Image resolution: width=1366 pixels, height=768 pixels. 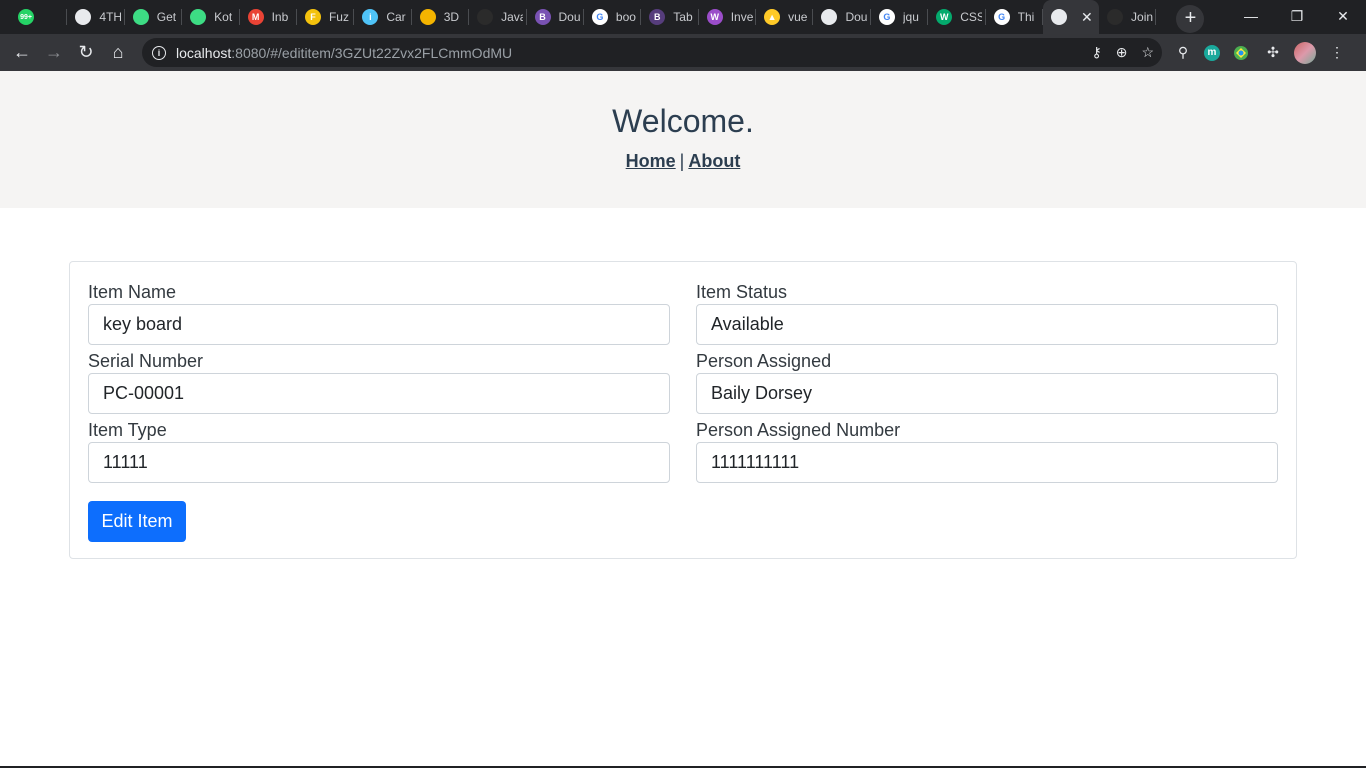 I want to click on browser-tab: B Dou, so click(x=555, y=17).